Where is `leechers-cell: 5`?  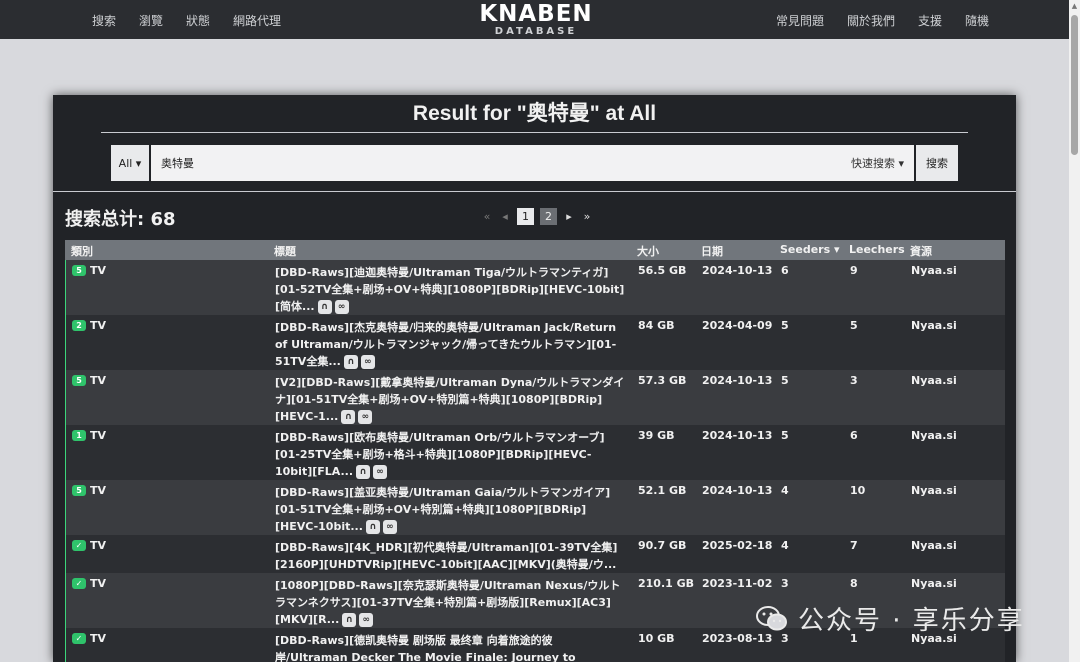 leechers-cell: 5 is located at coordinates (854, 325).